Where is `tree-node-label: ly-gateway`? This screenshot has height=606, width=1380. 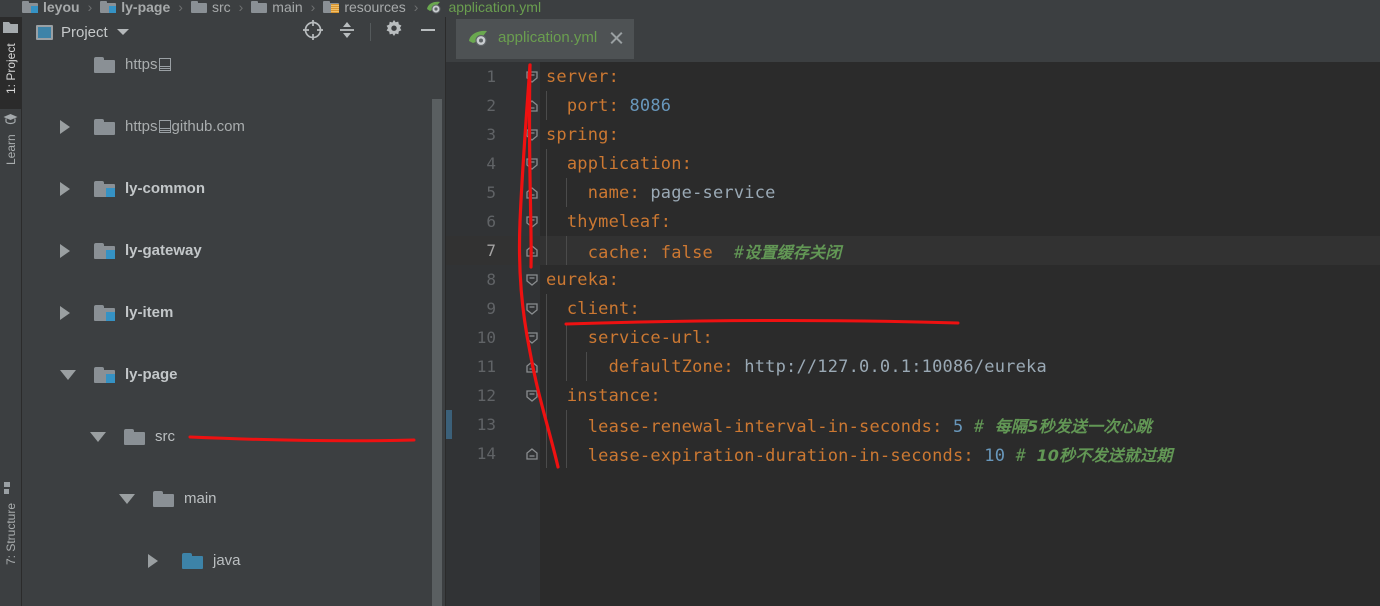 tree-node-label: ly-gateway is located at coordinates (163, 250).